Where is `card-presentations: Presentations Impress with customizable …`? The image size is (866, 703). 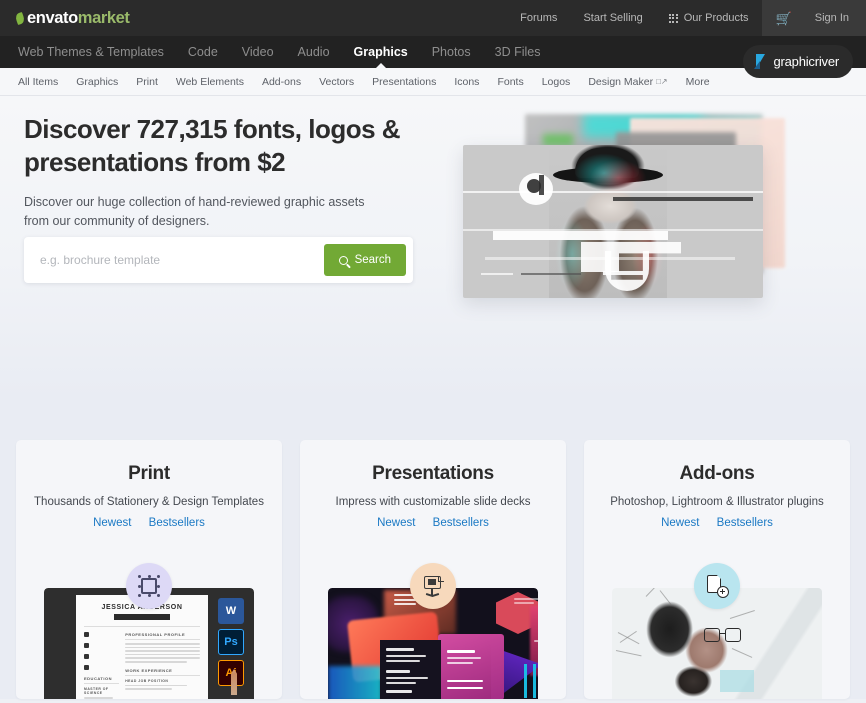
card-presentations: Presentations Impress with customizable … is located at coordinates (433, 569).